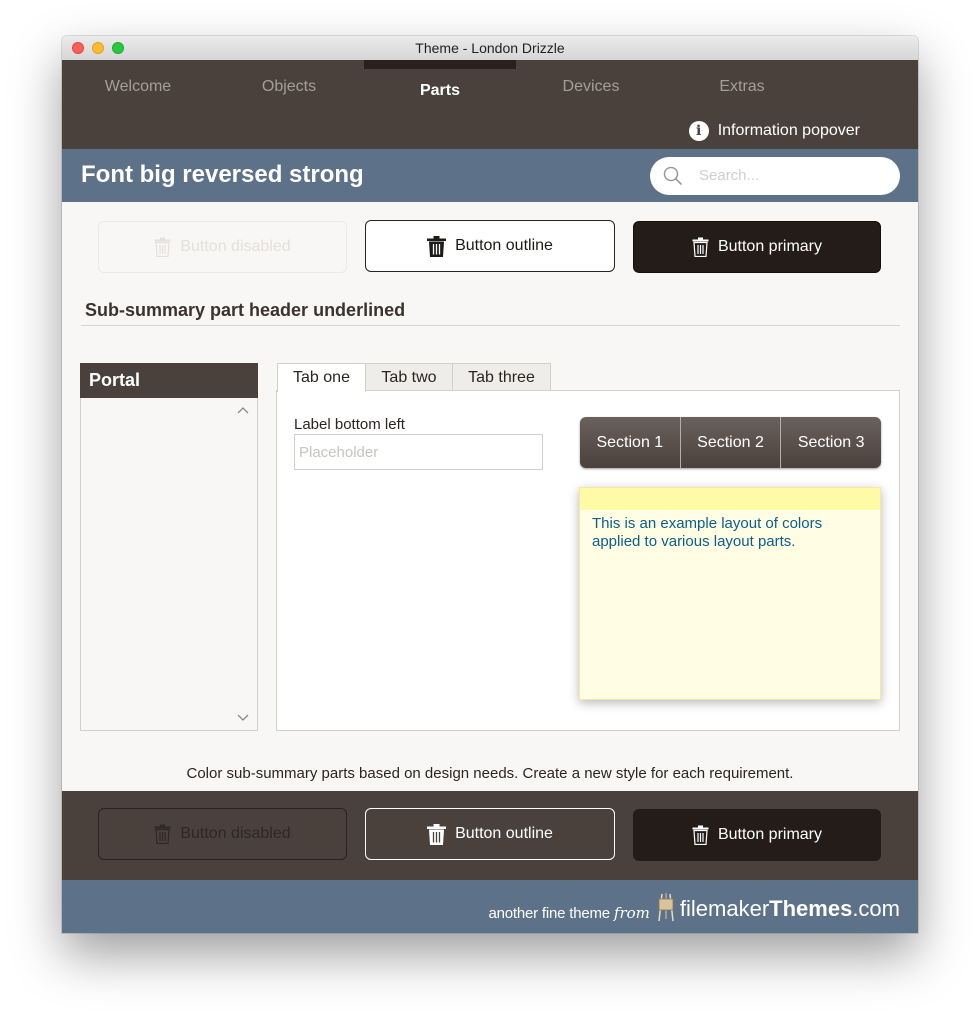 Image resolution: width=980 pixels, height=1022 pixels. Describe the element at coordinates (490, 313) in the screenshot. I see `sub-summary-header: Sub-summary part header underlined` at that location.